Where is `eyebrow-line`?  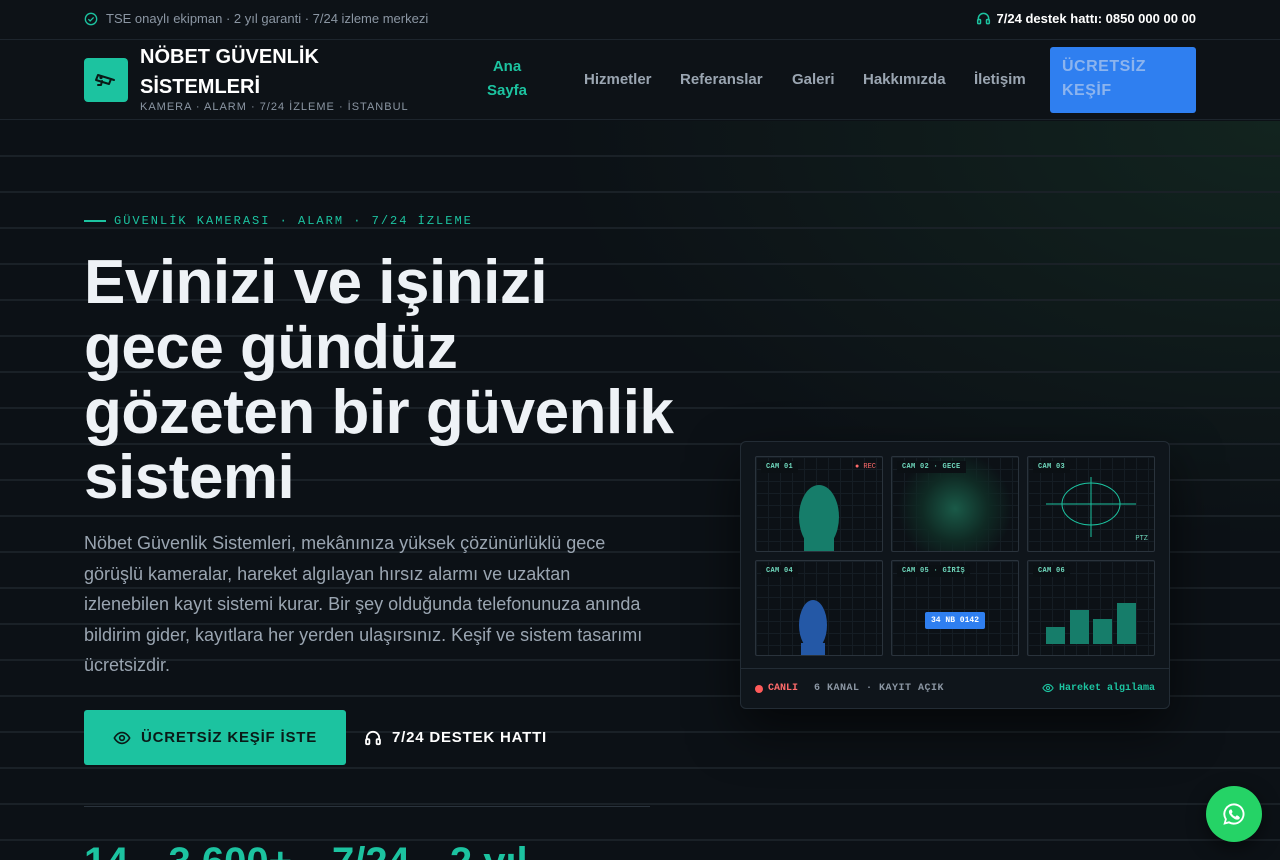 eyebrow-line is located at coordinates (95, 221).